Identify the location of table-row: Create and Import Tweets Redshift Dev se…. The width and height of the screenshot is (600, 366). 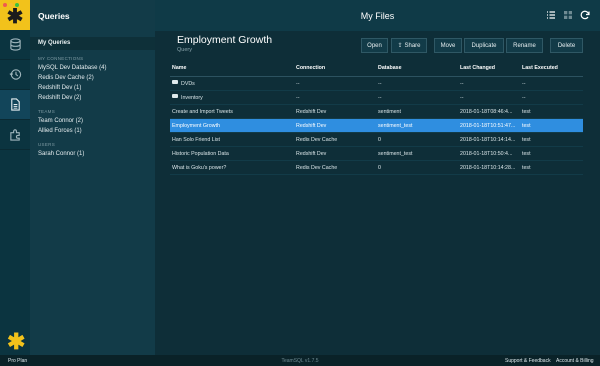
(376, 111).